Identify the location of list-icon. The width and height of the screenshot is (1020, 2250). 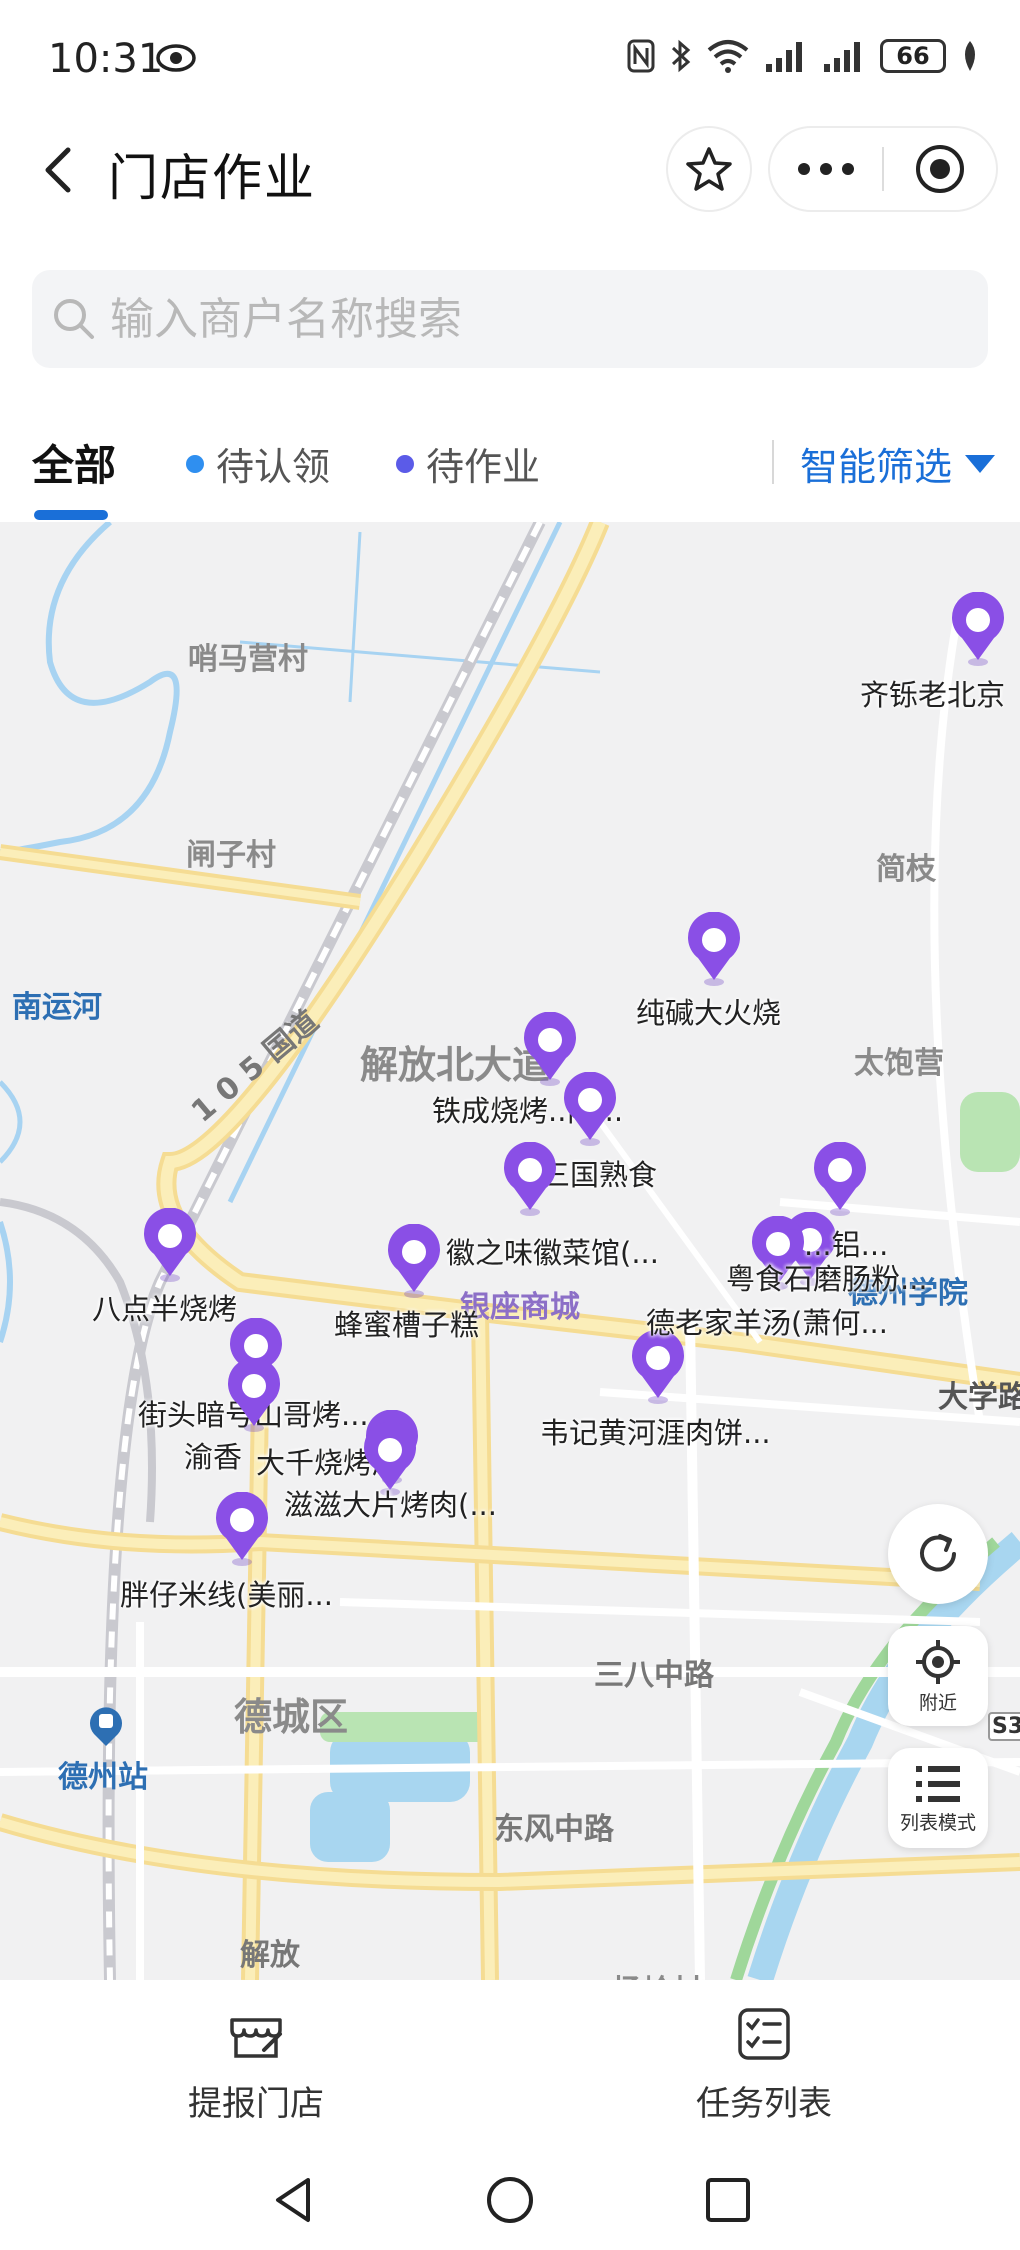
(938, 1783).